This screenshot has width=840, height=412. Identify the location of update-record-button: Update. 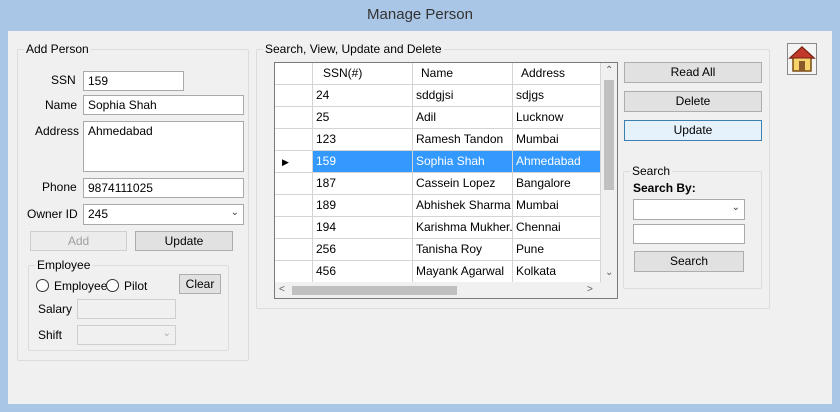
(693, 130).